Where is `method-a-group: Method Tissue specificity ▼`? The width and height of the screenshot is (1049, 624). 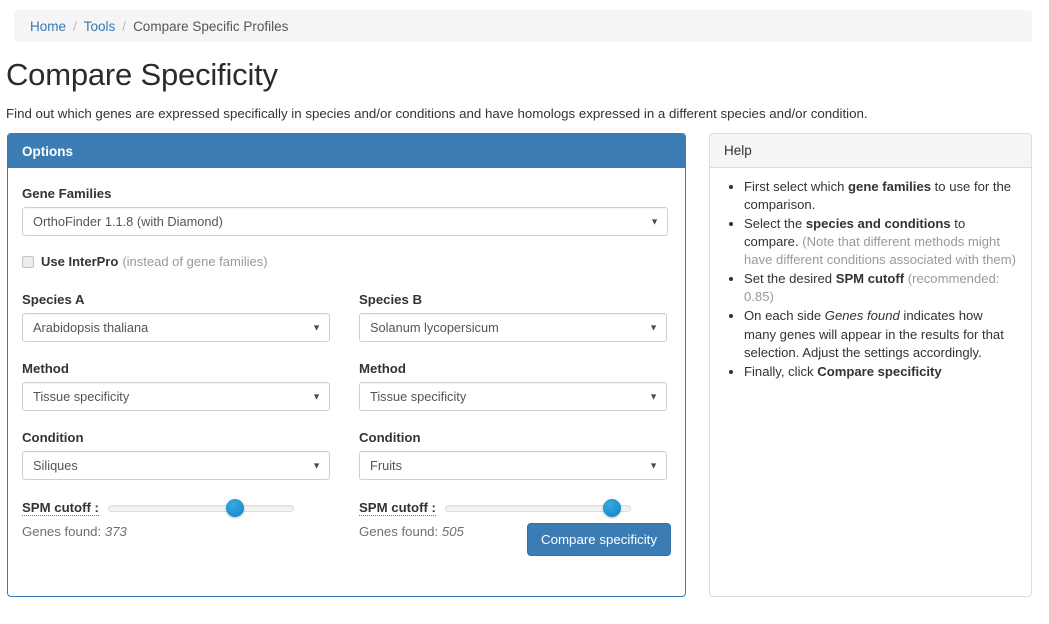 method-a-group: Method Tissue specificity ▼ is located at coordinates (176, 386).